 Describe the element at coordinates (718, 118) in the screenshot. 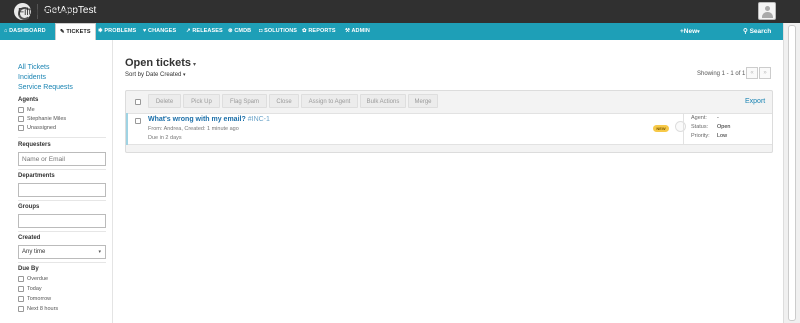

I see `agent-value: -` at that location.